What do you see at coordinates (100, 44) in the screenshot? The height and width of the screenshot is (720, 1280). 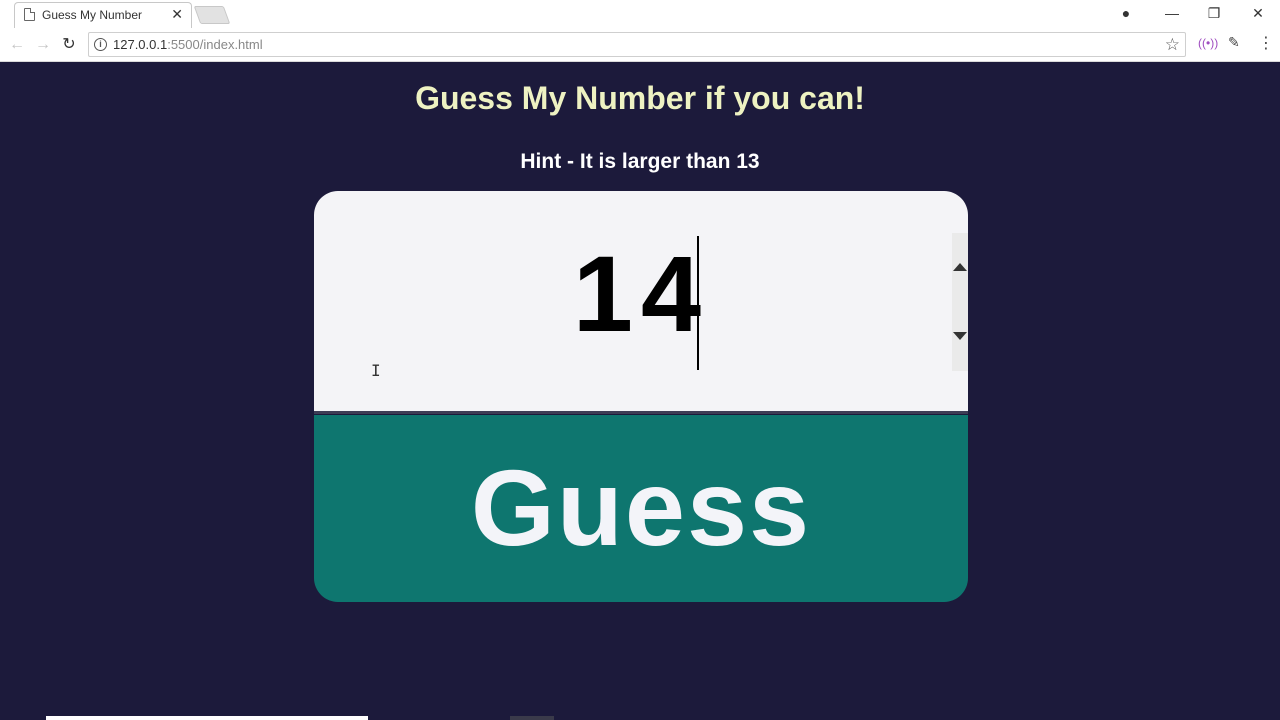 I see `info-icon: i` at bounding box center [100, 44].